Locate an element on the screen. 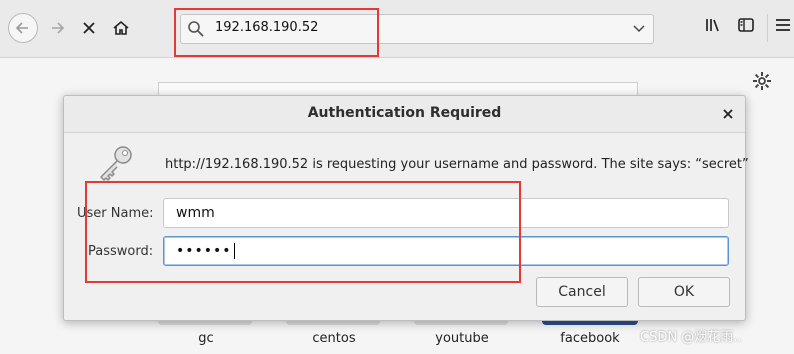 This screenshot has height=354, width=794. dialog-title: Authentication Required is located at coordinates (404, 113).